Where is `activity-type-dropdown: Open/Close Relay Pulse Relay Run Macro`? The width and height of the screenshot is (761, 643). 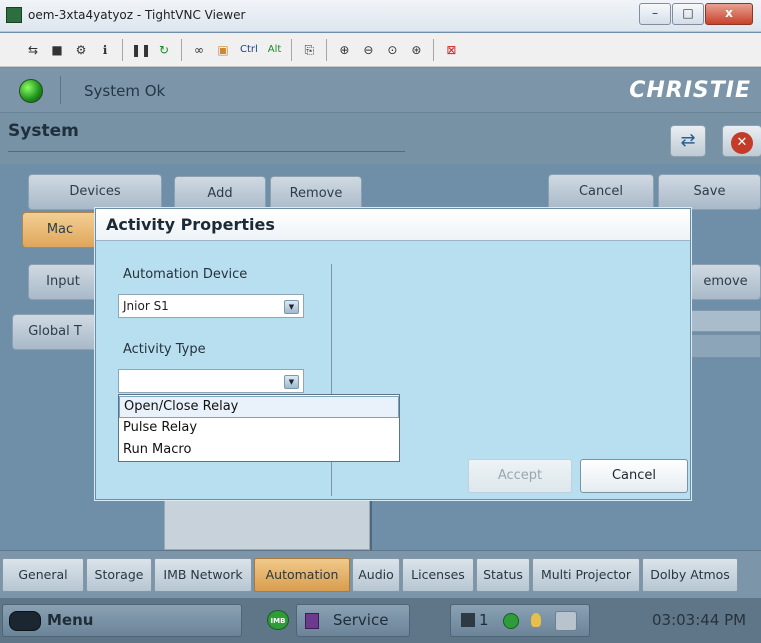 activity-type-dropdown: Open/Close Relay Pulse Relay Run Macro is located at coordinates (259, 428).